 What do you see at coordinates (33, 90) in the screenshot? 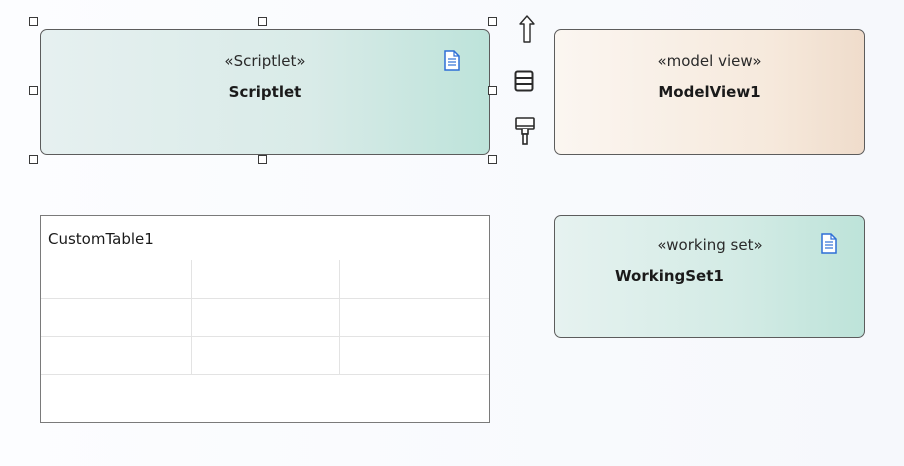
I see `resize-handle-w` at bounding box center [33, 90].